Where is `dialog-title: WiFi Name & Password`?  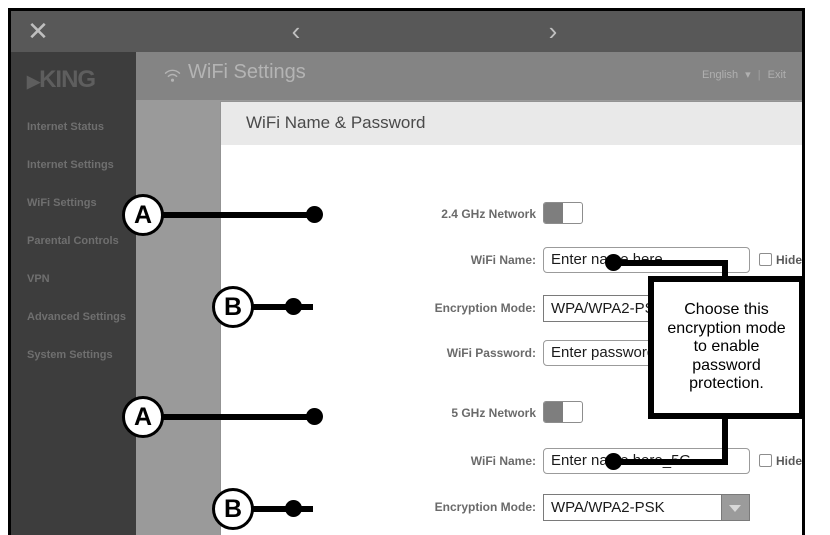 dialog-title: WiFi Name & Password is located at coordinates (336, 122).